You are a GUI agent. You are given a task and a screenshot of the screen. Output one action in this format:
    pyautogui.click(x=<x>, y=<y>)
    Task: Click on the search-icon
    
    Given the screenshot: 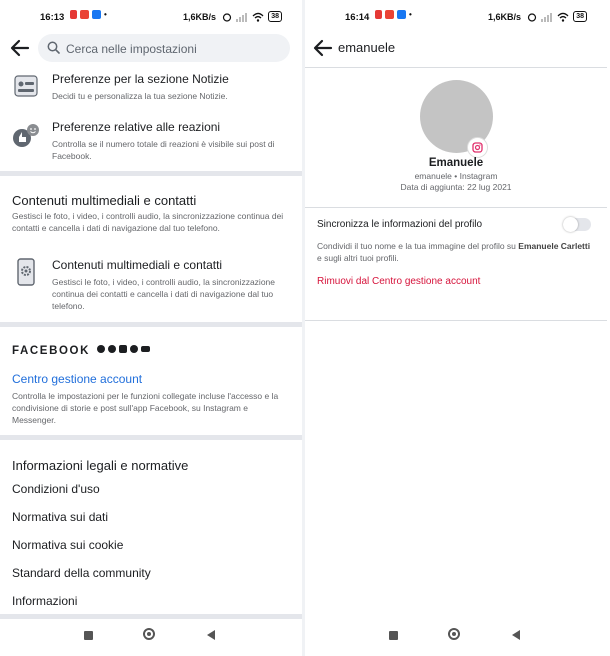 What is the action you would take?
    pyautogui.click(x=53, y=47)
    